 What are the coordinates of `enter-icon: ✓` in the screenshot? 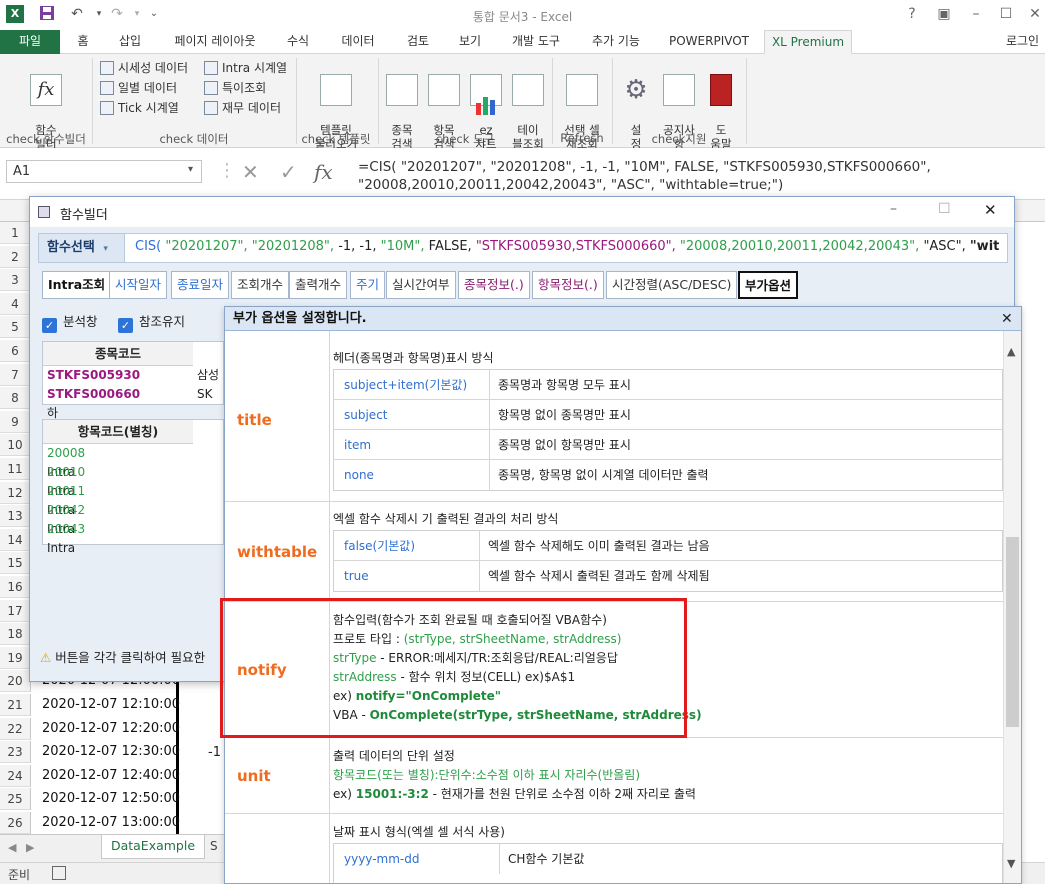 It's located at (288, 172).